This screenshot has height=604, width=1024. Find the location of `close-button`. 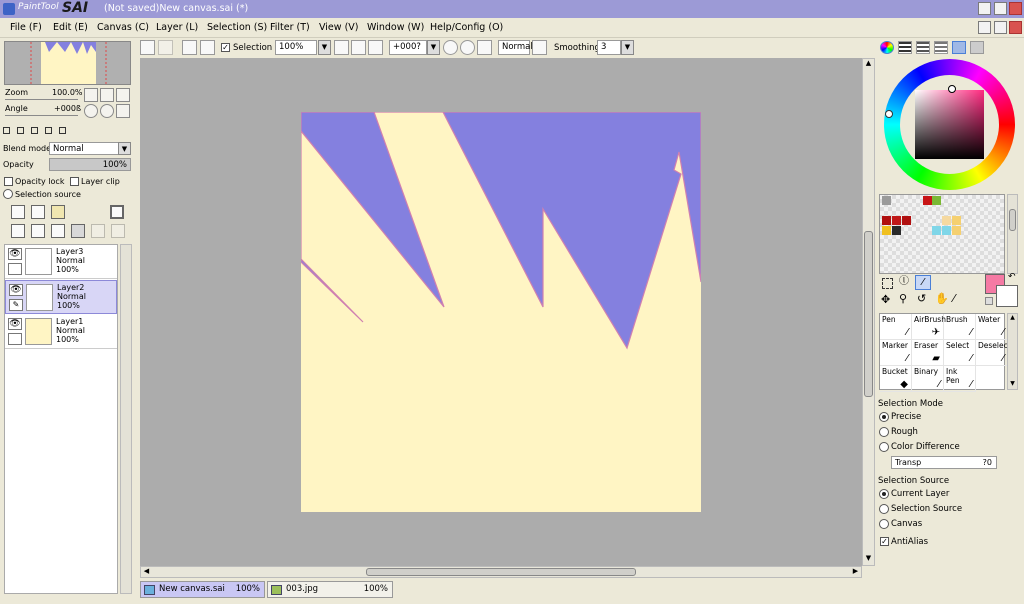

close-button is located at coordinates (1015, 8).